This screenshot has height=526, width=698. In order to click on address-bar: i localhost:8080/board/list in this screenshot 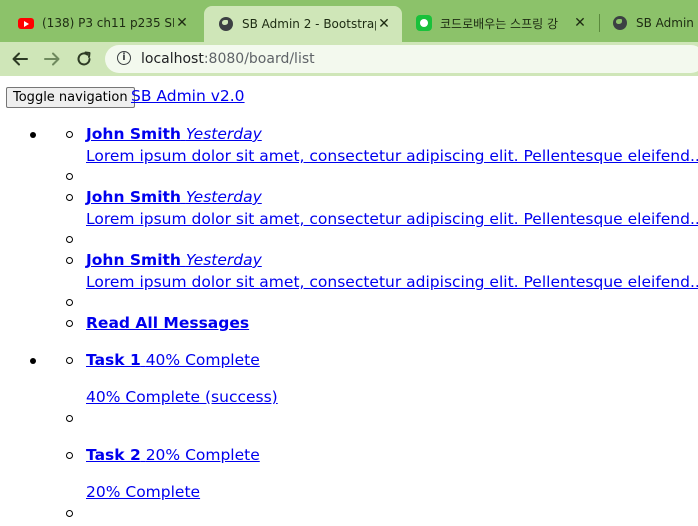, I will do `click(401, 59)`.